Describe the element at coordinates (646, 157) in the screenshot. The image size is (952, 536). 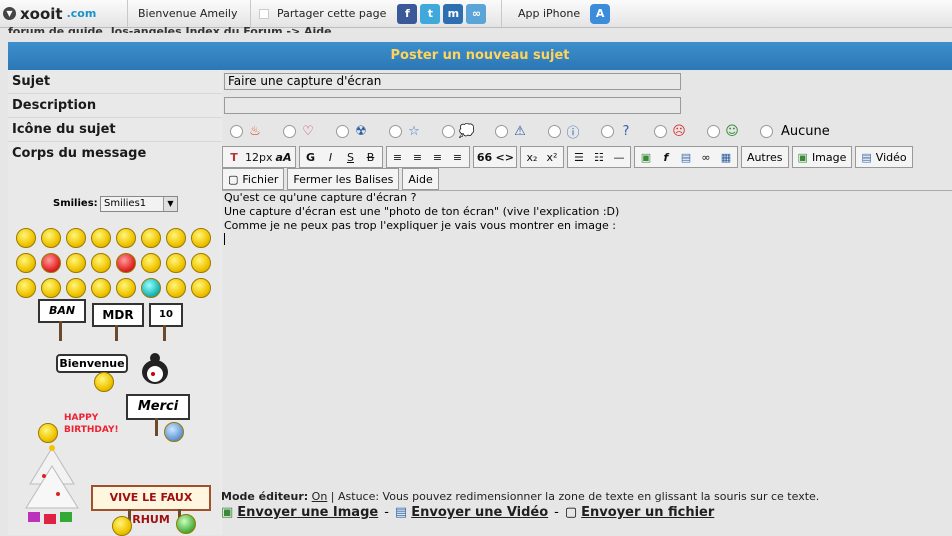
I see `image-insert-icon: ▣` at that location.